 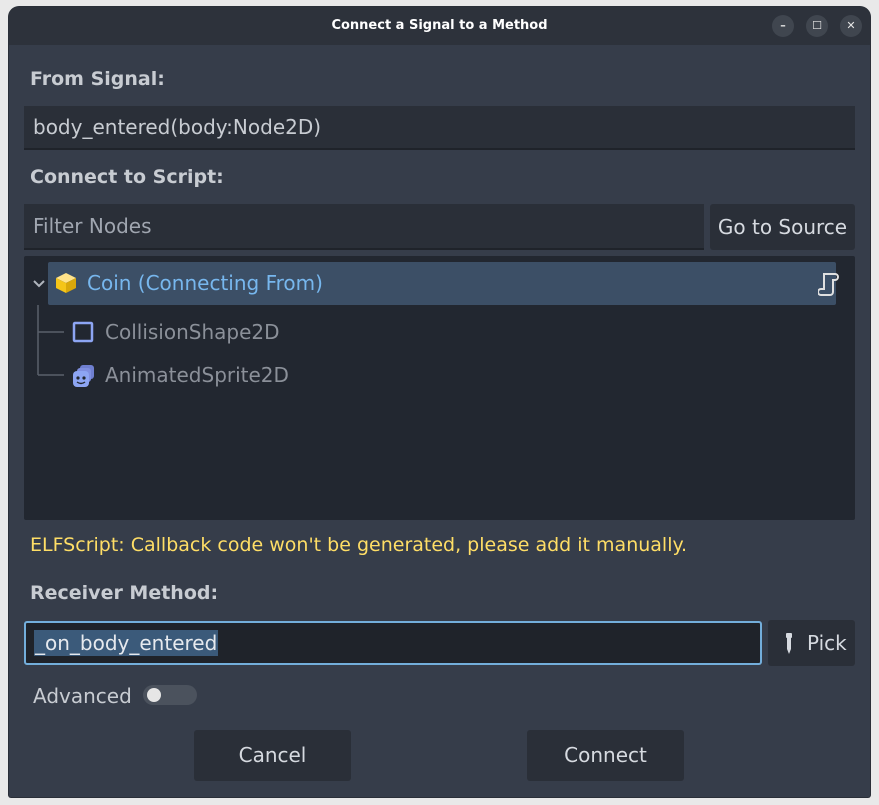 What do you see at coordinates (97, 79) in the screenshot?
I see `from-signal-label: From Signal:` at bounding box center [97, 79].